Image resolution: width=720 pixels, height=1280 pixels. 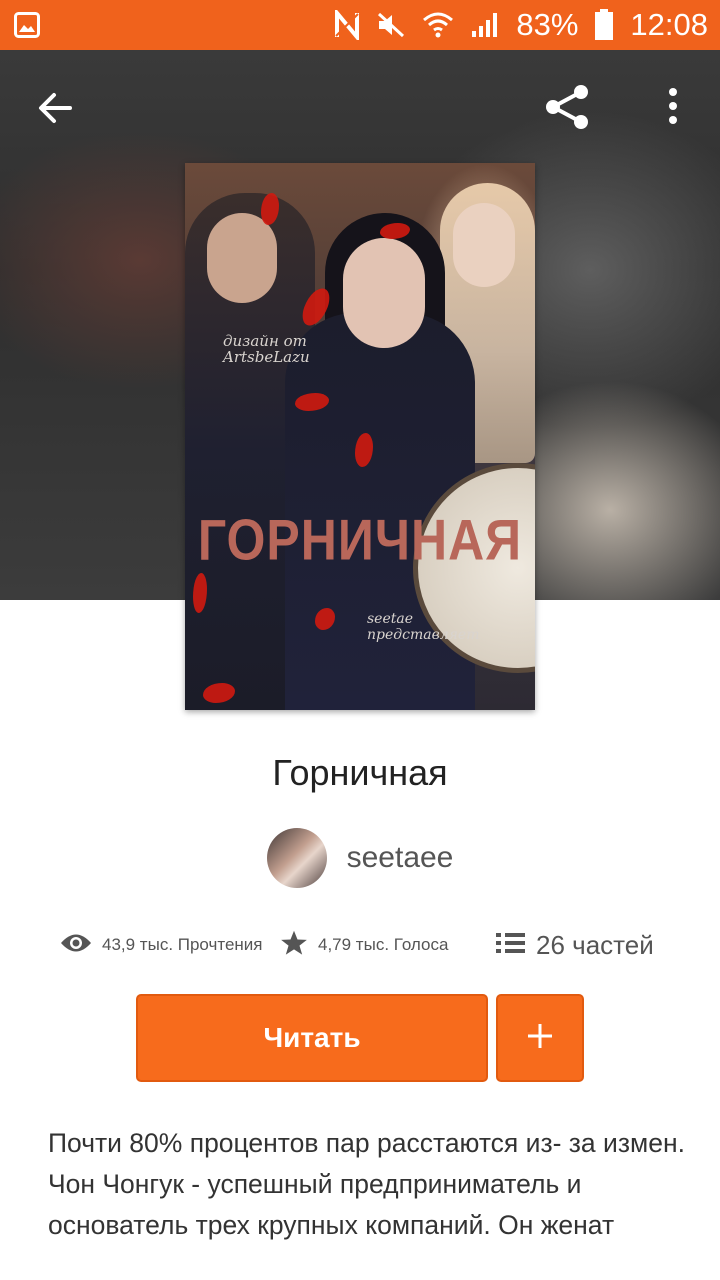 What do you see at coordinates (400, 858) in the screenshot?
I see `author-name: seetaee` at bounding box center [400, 858].